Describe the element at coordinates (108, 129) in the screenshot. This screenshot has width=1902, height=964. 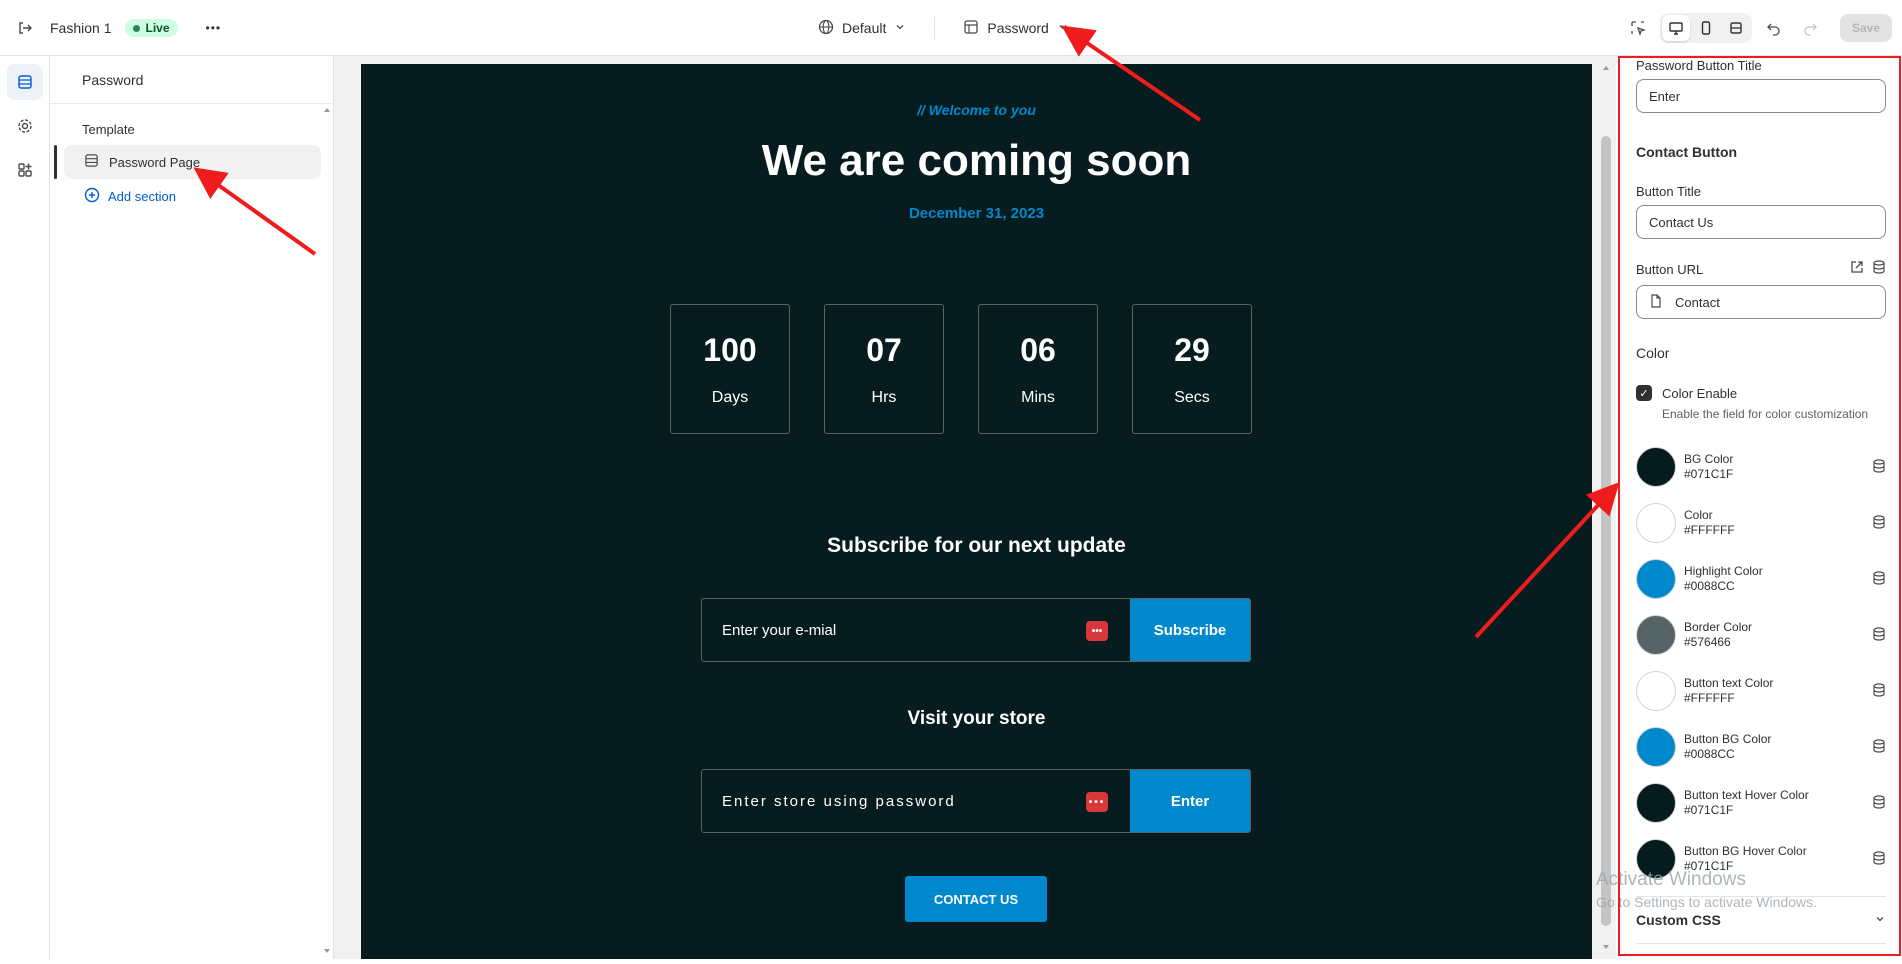
I see `template-heading: Template` at that location.